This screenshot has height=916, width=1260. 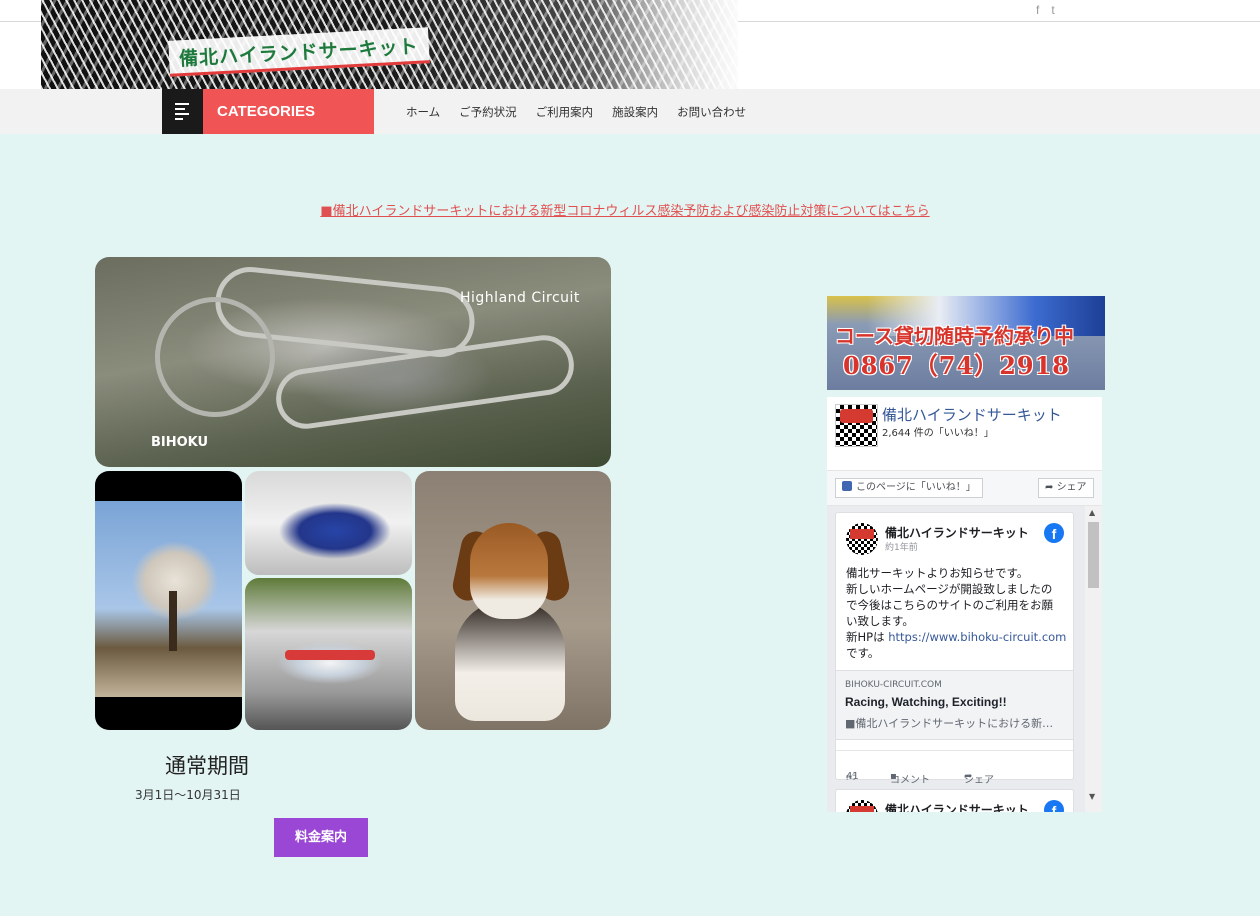 What do you see at coordinates (168, 600) in the screenshot?
I see `cherry-tree-photo` at bounding box center [168, 600].